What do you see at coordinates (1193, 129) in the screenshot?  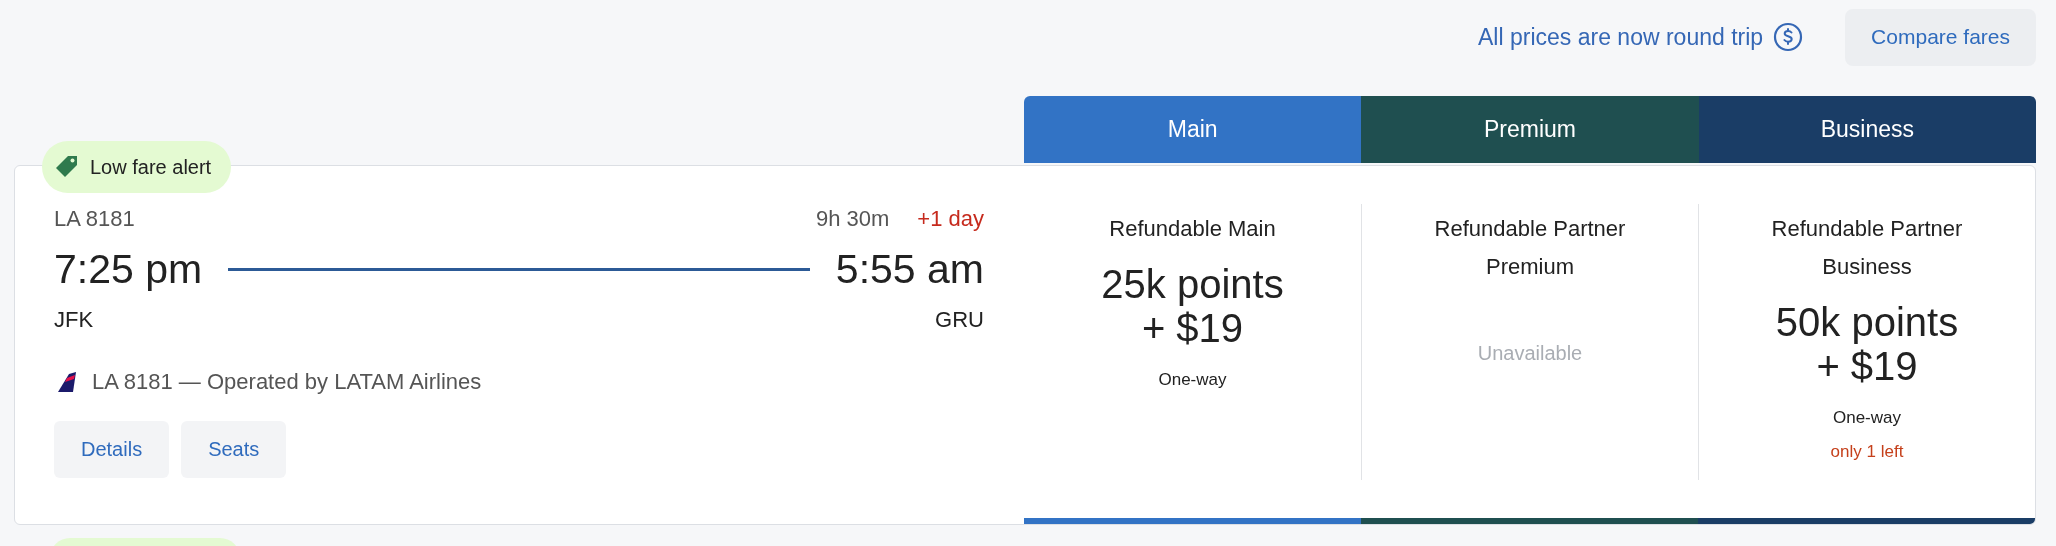 I see `cabin-header: Main` at bounding box center [1193, 129].